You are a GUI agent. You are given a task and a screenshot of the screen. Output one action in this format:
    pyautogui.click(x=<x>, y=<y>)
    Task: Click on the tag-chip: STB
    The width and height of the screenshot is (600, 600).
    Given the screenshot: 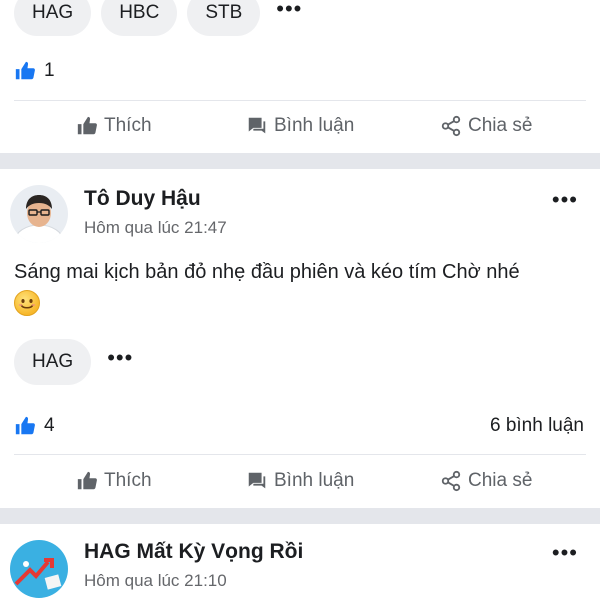 What is the action you would take?
    pyautogui.click(x=224, y=18)
    